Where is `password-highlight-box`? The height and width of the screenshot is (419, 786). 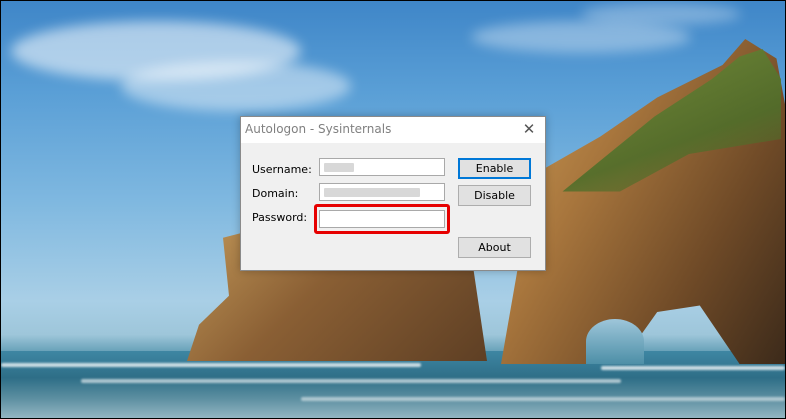
password-highlight-box is located at coordinates (382, 219).